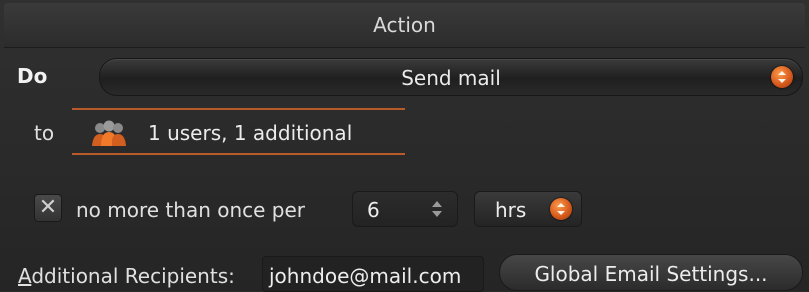 The height and width of the screenshot is (292, 809). What do you see at coordinates (373, 210) in the screenshot?
I see `interval-value: 6` at bounding box center [373, 210].